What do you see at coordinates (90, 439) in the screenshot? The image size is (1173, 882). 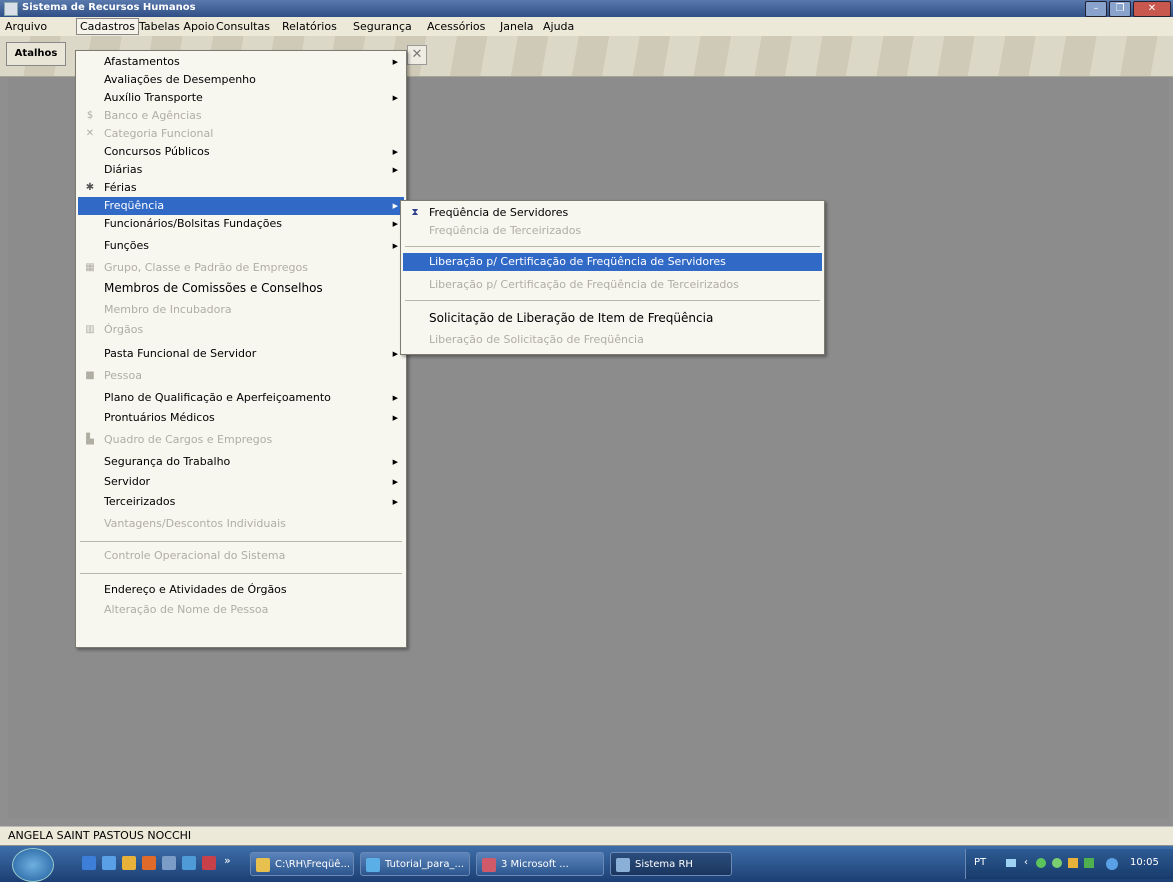 I see `chart-icon: ▙` at bounding box center [90, 439].